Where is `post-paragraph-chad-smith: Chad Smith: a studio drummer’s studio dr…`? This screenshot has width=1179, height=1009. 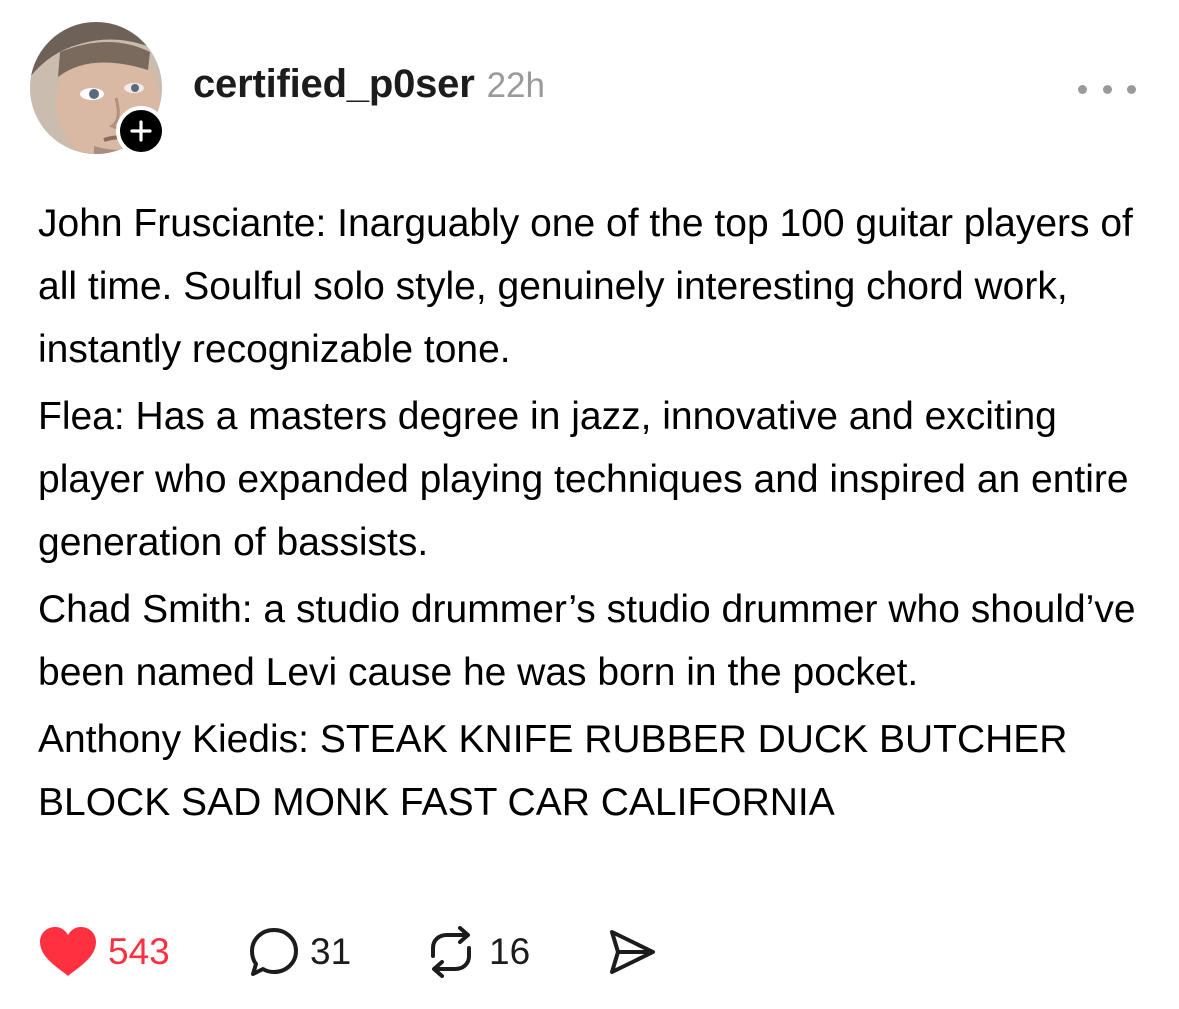 post-paragraph-chad-smith: Chad Smith: a studio drummer’s studio dr… is located at coordinates (587, 641).